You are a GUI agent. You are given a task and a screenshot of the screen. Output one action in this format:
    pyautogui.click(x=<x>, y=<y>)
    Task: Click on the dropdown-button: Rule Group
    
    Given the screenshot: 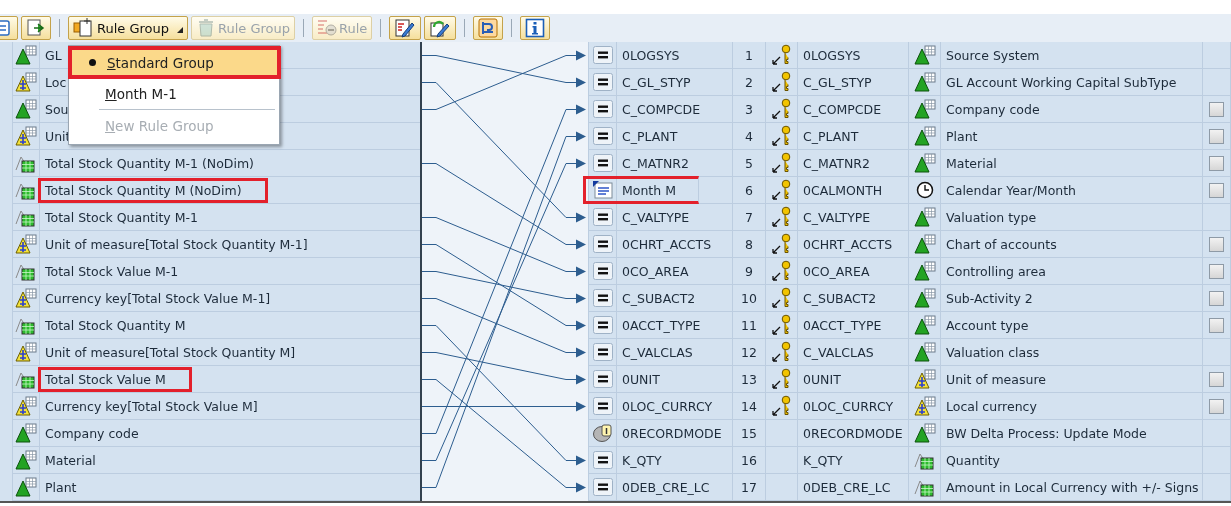 What is the action you would take?
    pyautogui.click(x=128, y=28)
    